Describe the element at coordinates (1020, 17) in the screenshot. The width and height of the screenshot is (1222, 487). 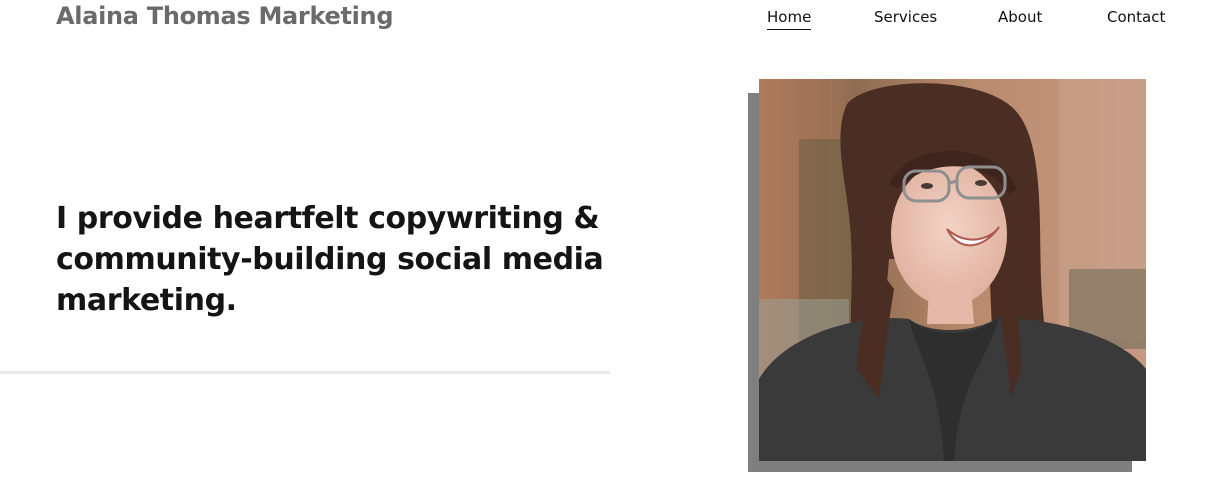
I see `nav-link-about: About` at that location.